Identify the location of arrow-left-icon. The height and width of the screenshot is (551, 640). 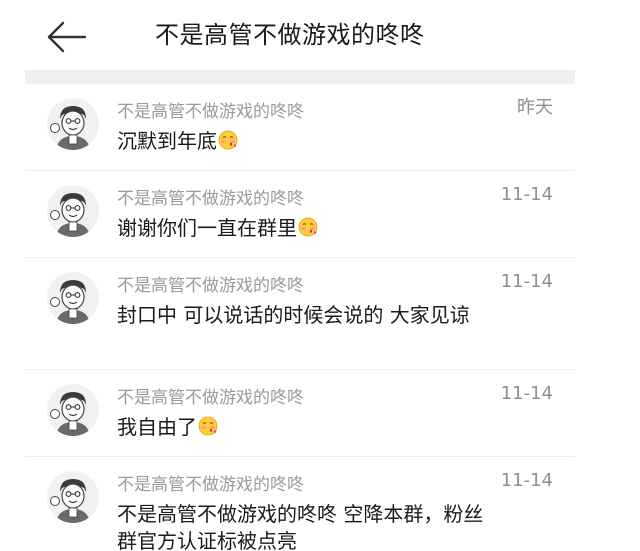
(67, 37).